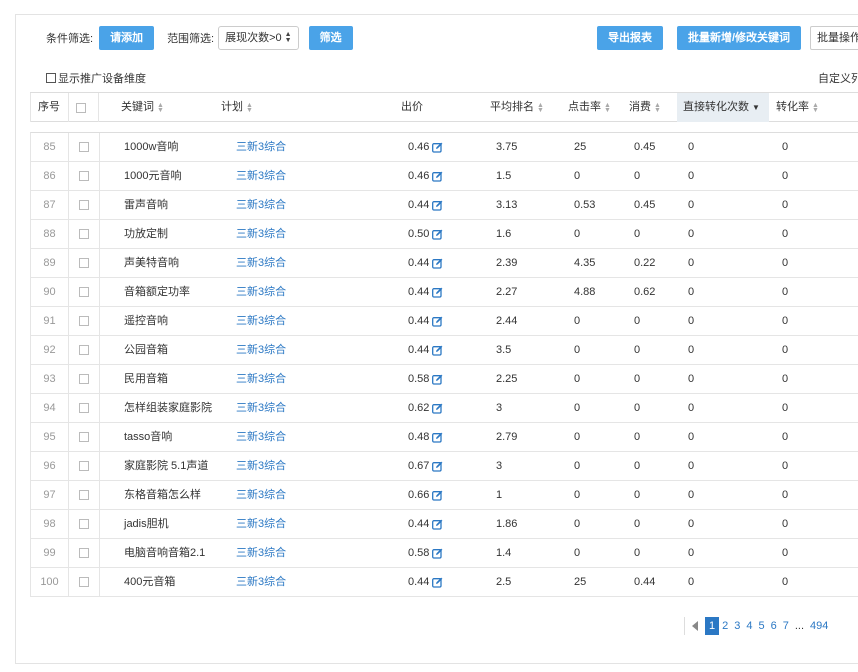  I want to click on export-report-button: 导出报表, so click(630, 38).